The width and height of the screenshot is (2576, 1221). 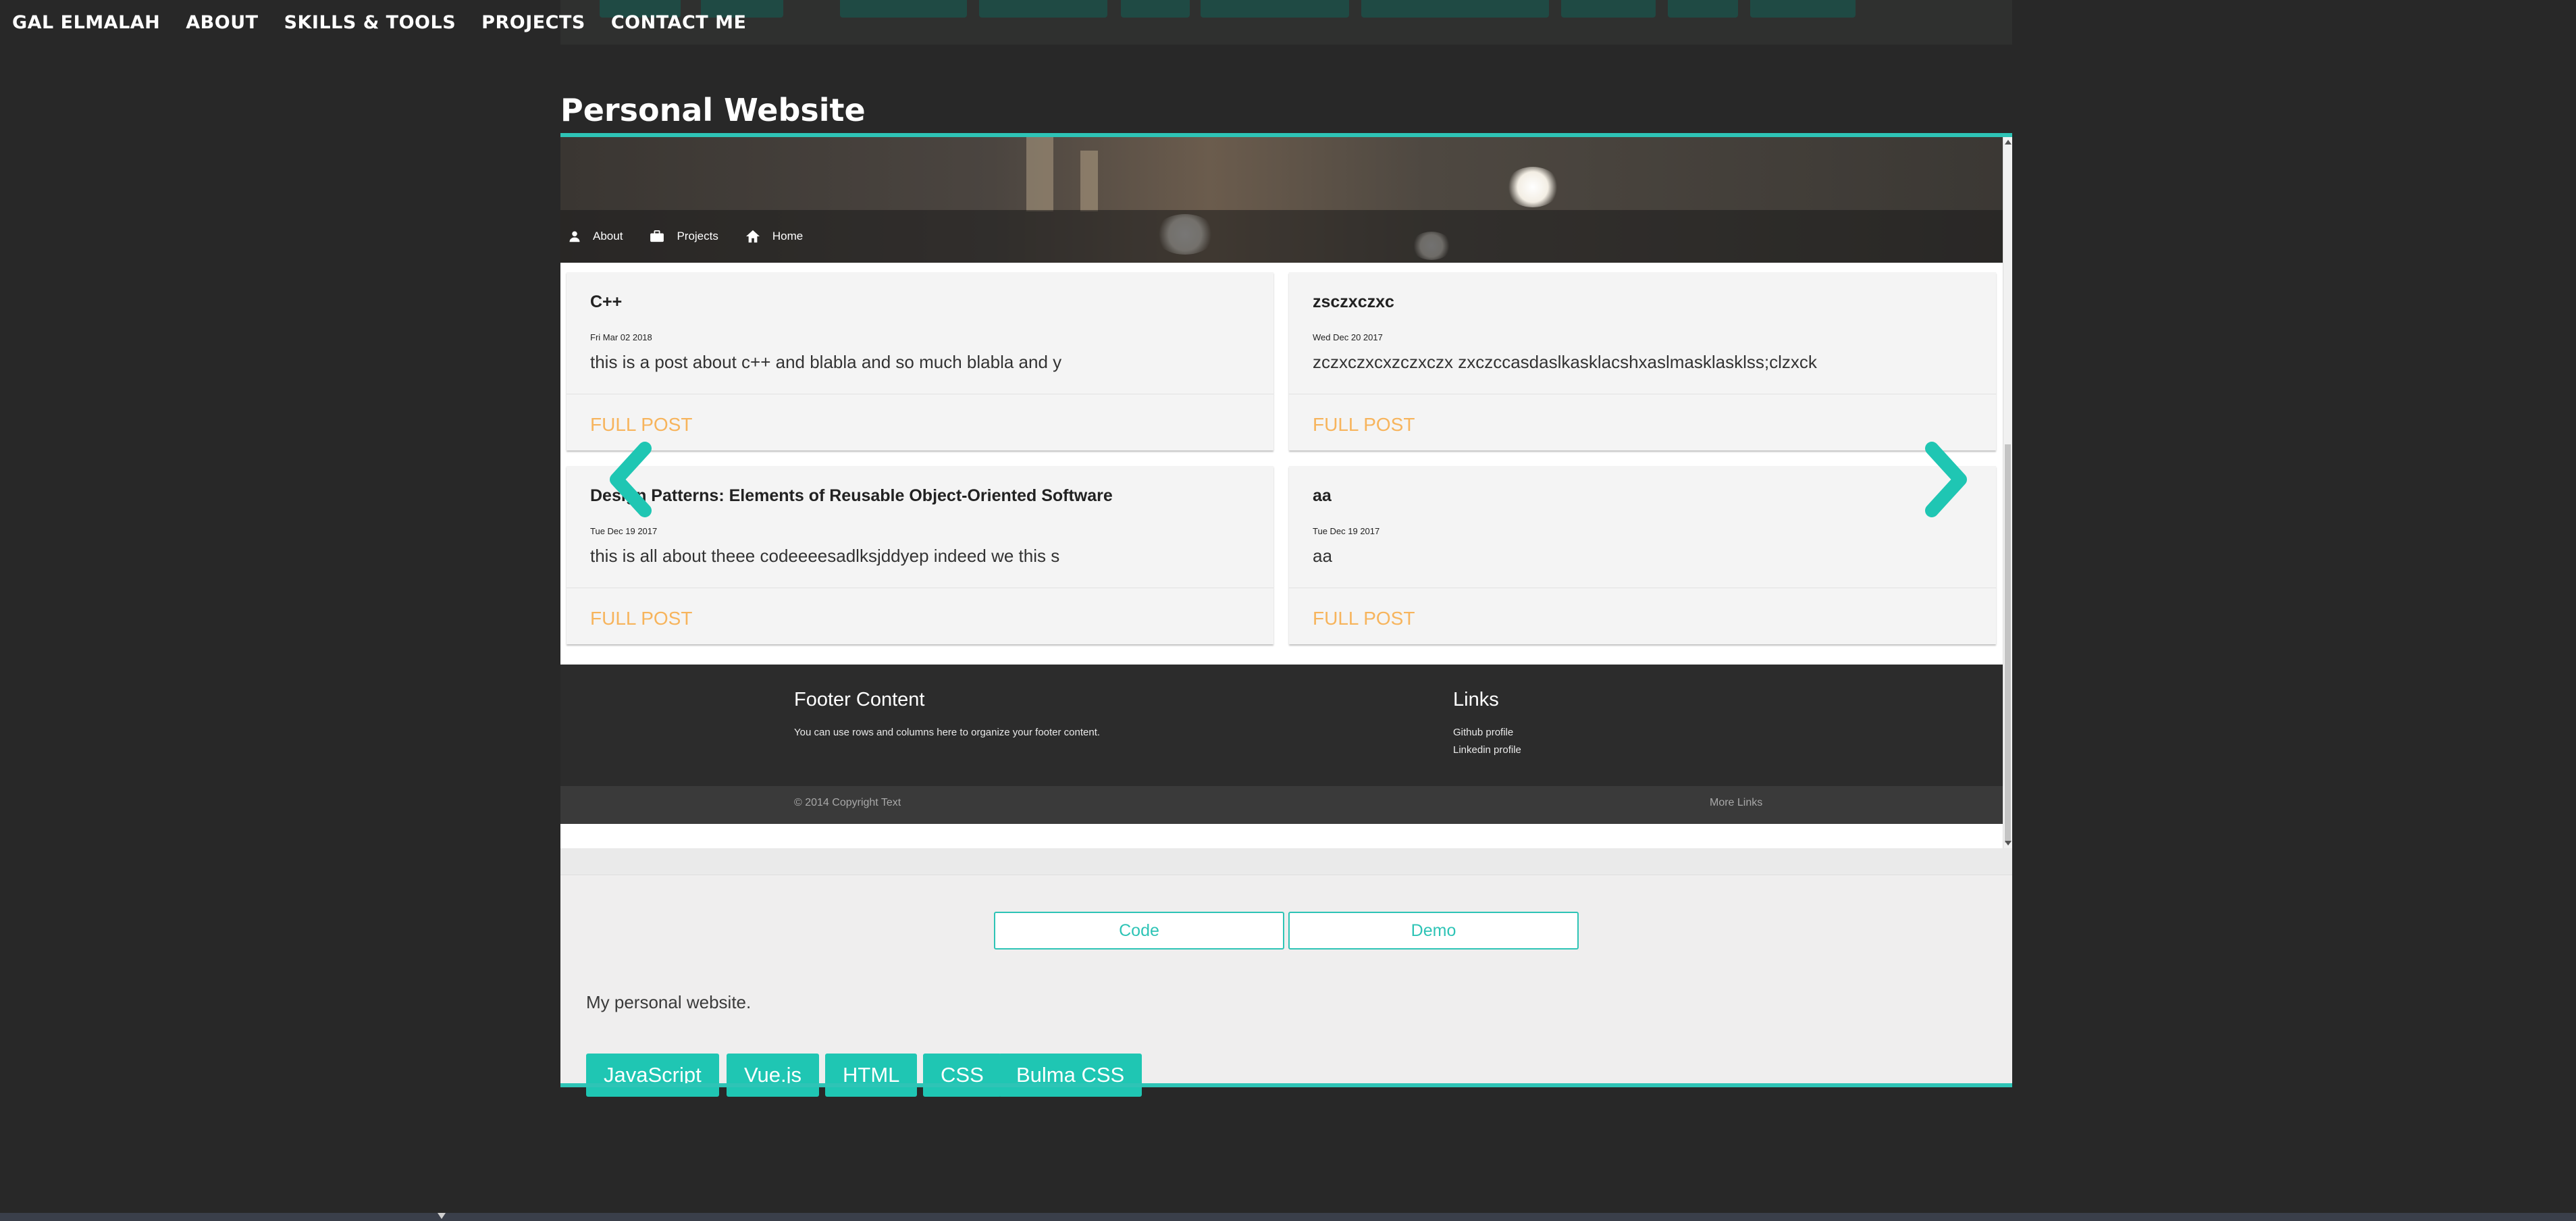 What do you see at coordinates (2008, 643) in the screenshot?
I see `scroll-thumb` at bounding box center [2008, 643].